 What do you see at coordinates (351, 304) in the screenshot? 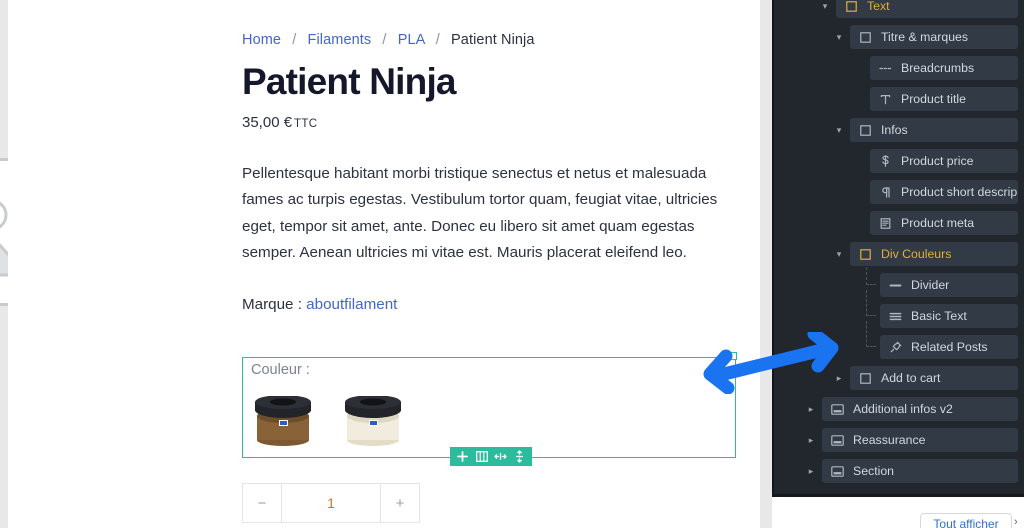
I see `brand-link: aboutfilament` at bounding box center [351, 304].